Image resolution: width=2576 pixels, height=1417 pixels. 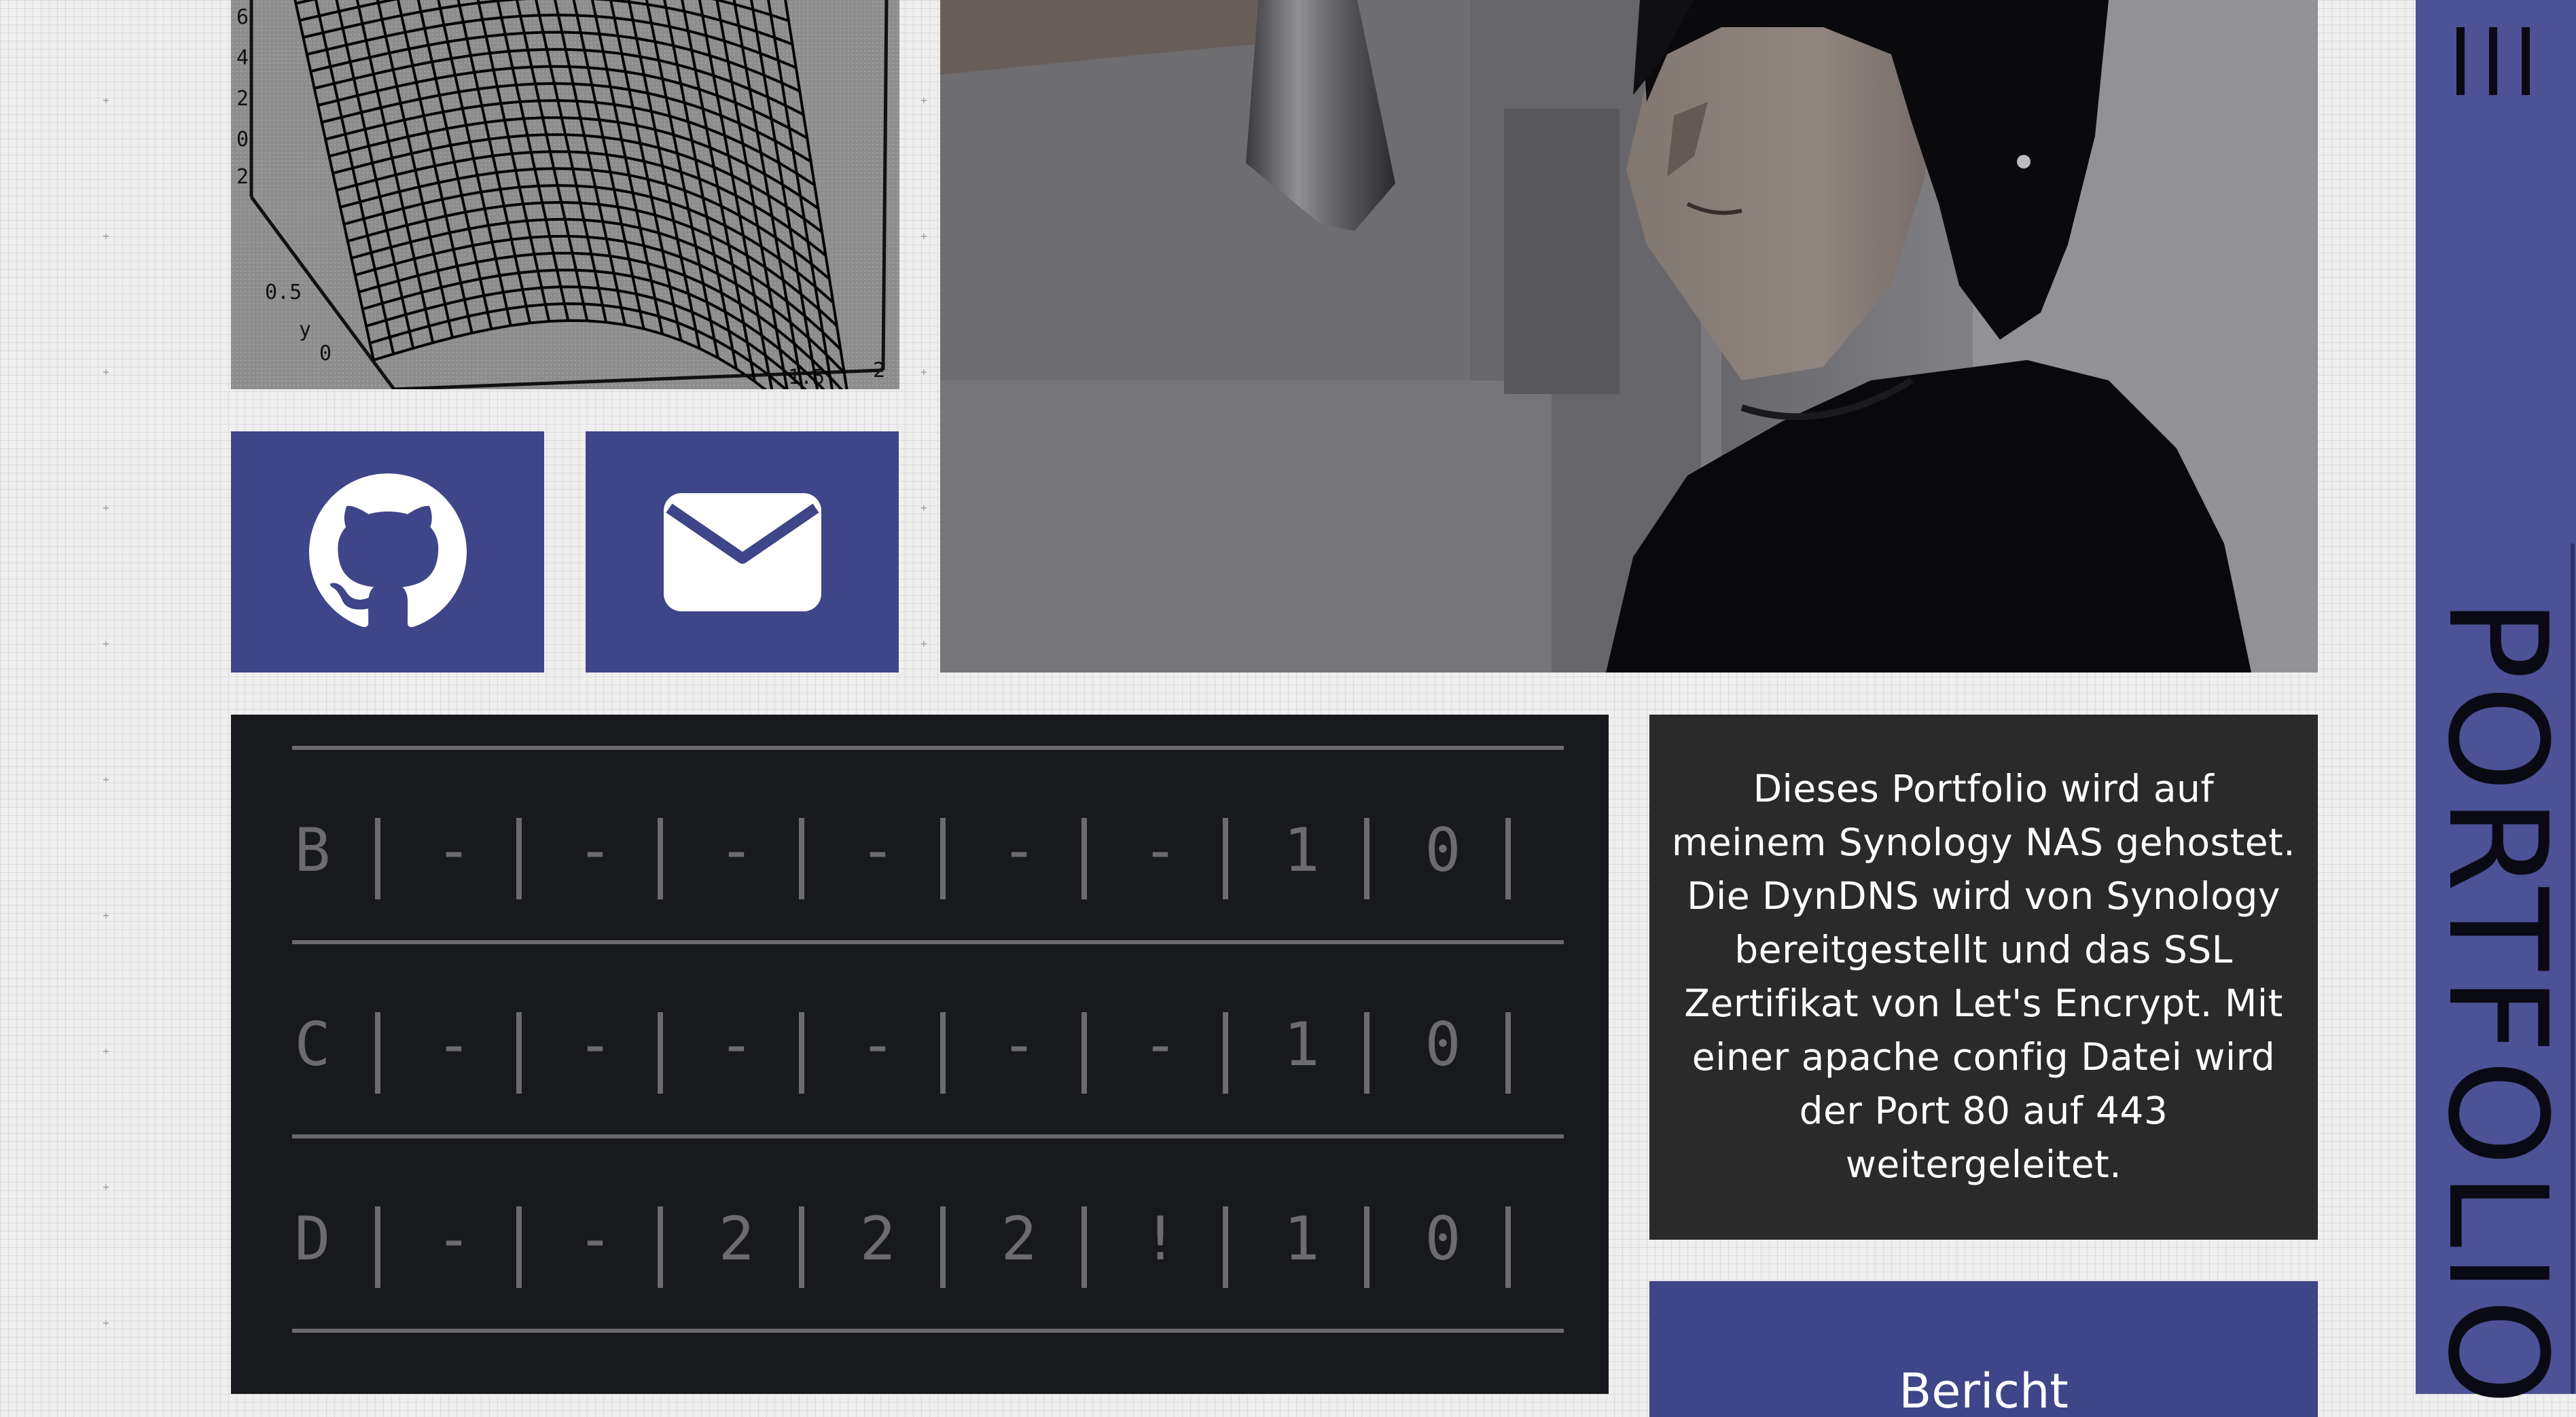 What do you see at coordinates (312, 1239) in the screenshot?
I see `terminal-cell: D` at bounding box center [312, 1239].